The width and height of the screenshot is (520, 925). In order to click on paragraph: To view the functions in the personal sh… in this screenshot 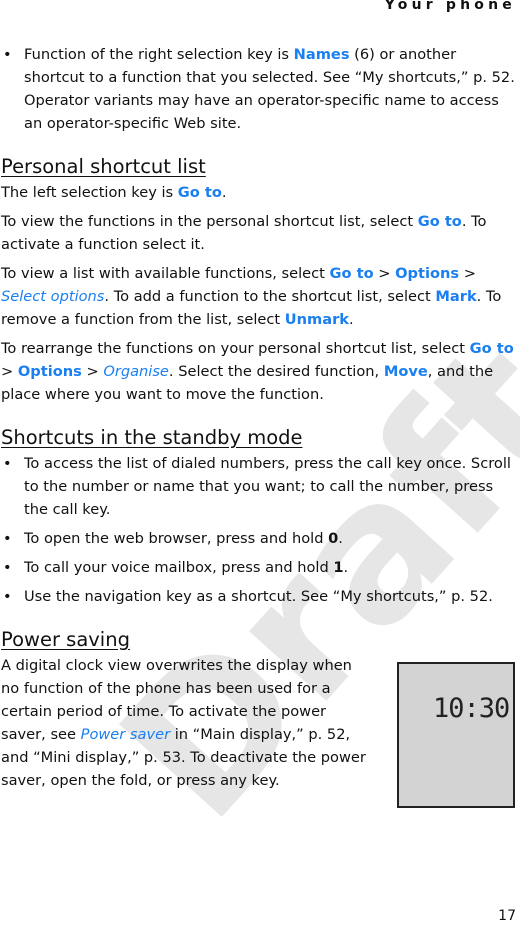, I will do `click(260, 233)`.